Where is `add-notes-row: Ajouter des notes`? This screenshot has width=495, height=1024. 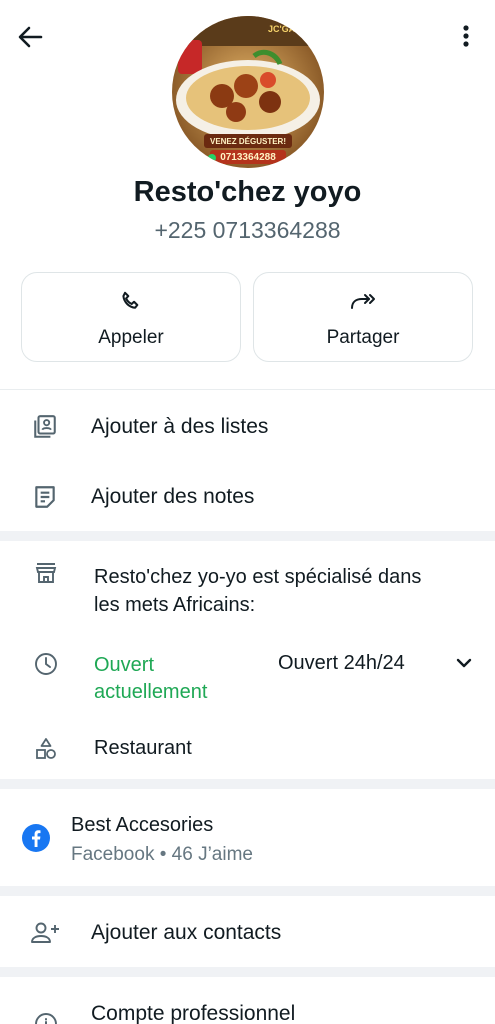
add-notes-row: Ajouter des notes is located at coordinates (247, 497).